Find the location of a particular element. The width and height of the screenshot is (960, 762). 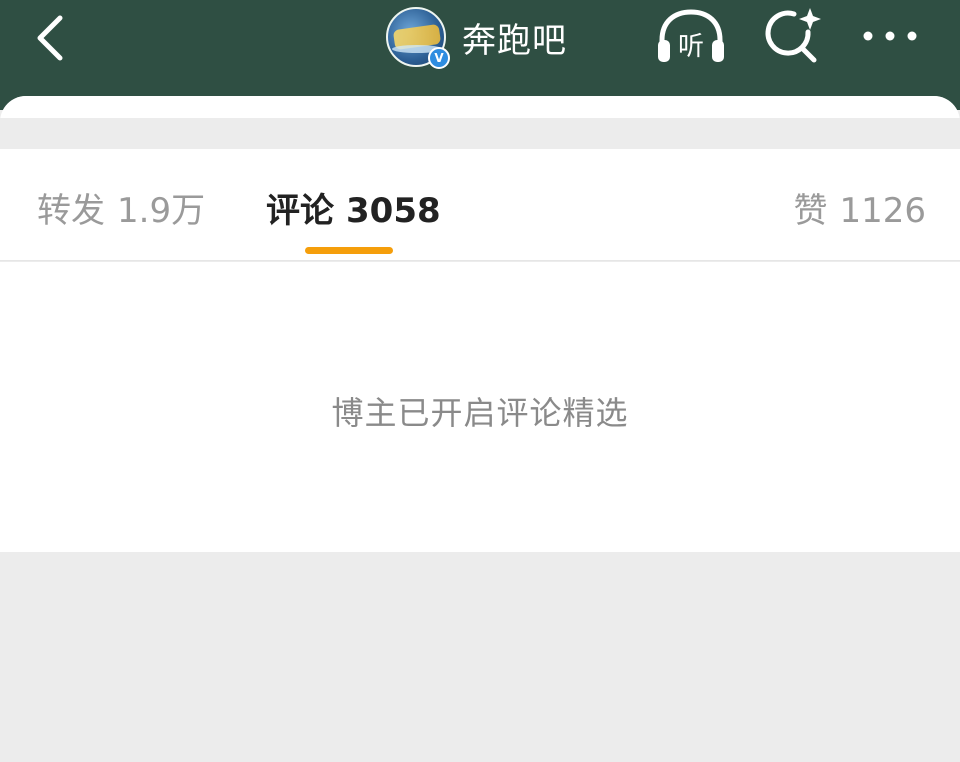

interaction-tabs: 转发 1.9万 评论 3058 赞 1126 is located at coordinates (480, 205).